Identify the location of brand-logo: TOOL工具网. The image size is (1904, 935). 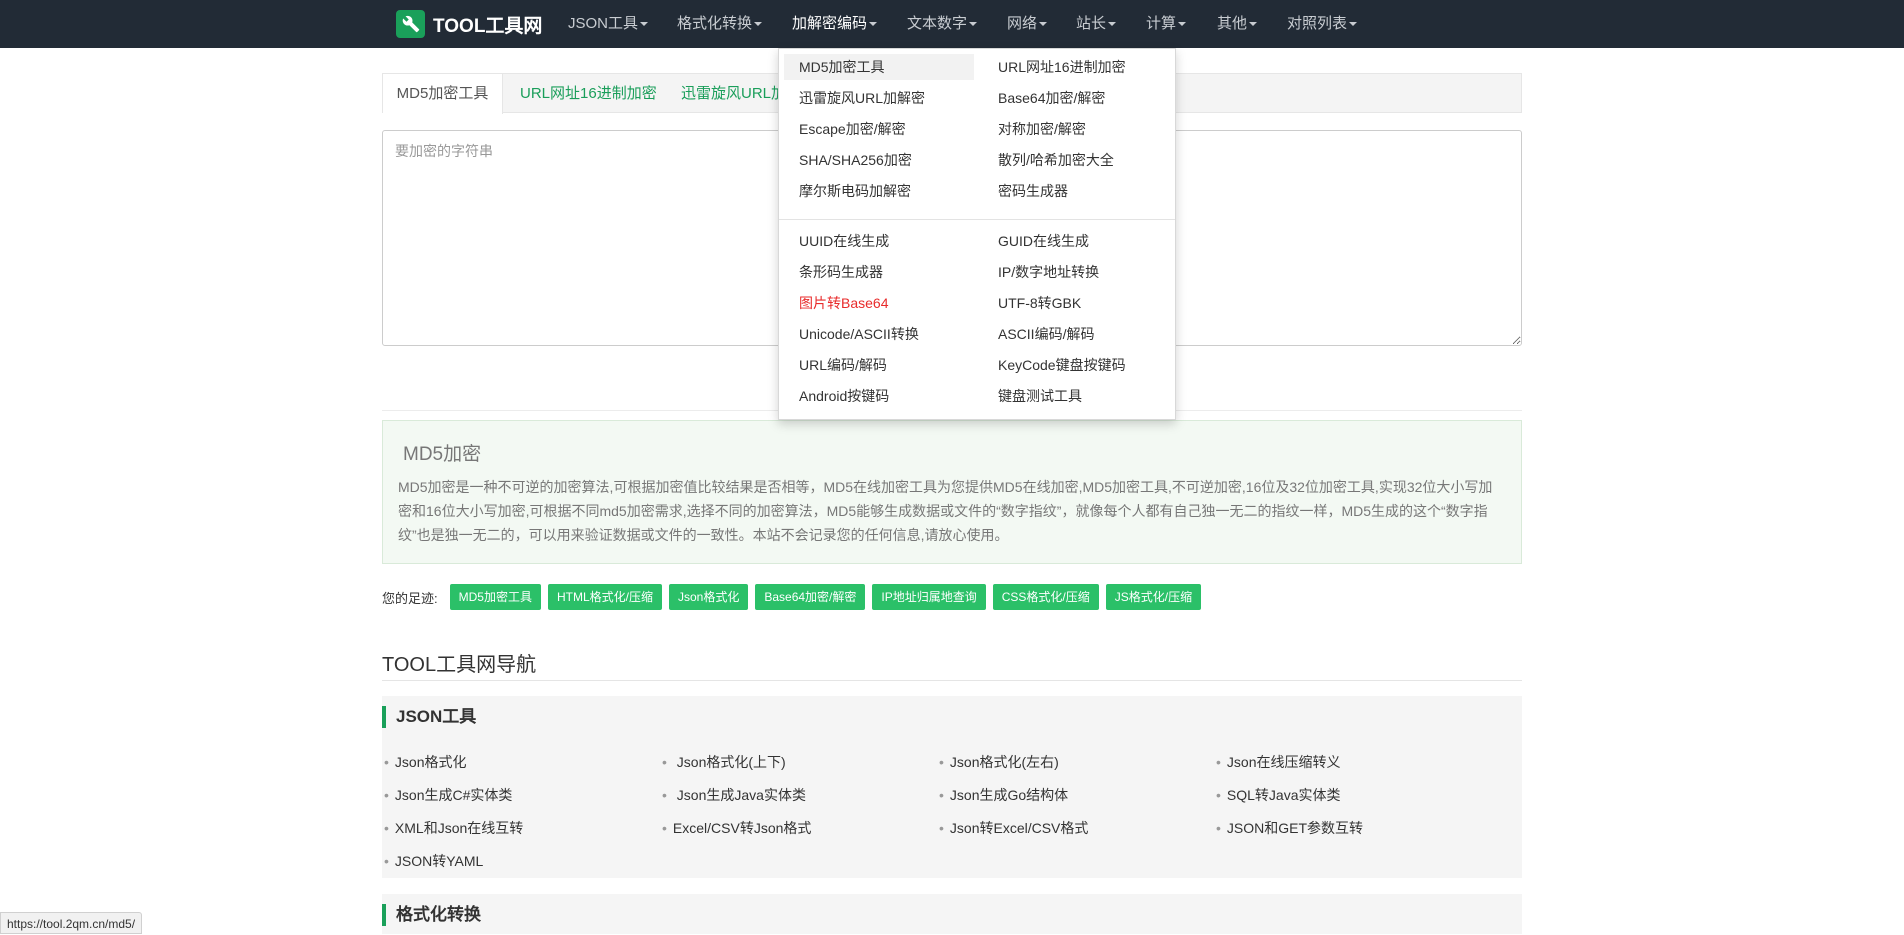
(469, 24).